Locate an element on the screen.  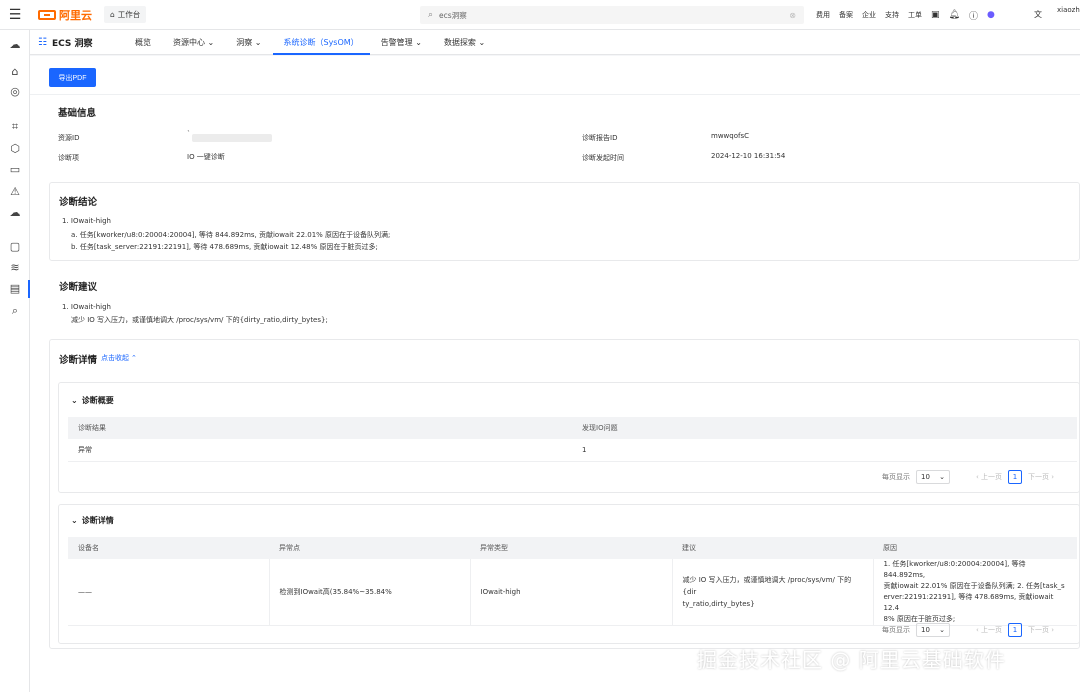
table-cell: IOwait-high is located at coordinates (571, 592).